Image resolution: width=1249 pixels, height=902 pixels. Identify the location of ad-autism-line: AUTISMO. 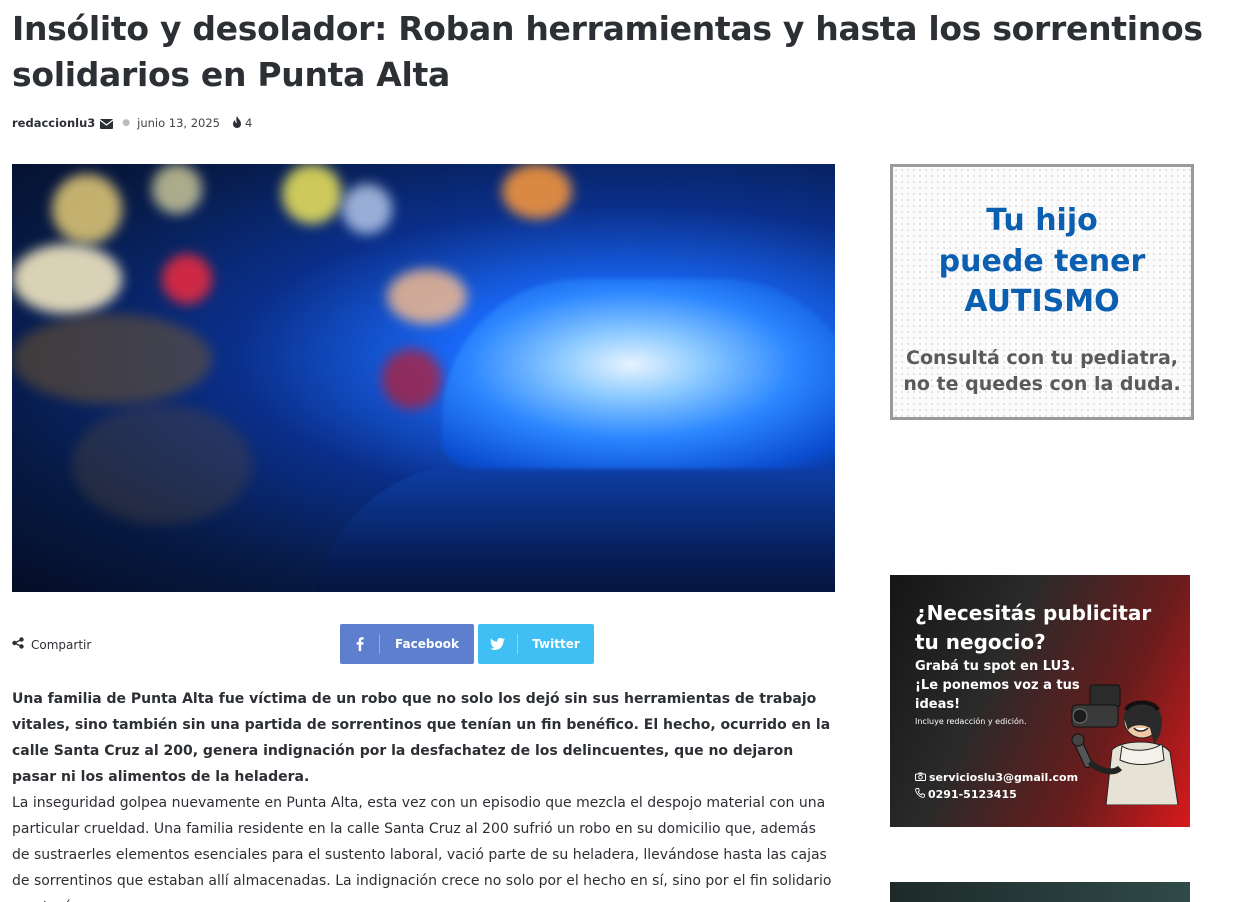
(1042, 301).